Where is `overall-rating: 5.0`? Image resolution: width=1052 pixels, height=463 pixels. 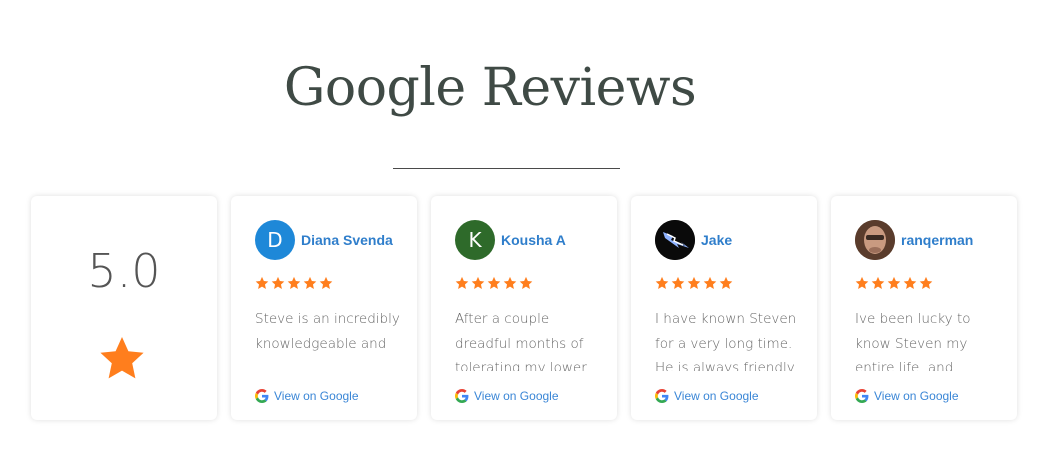 overall-rating: 5.0 is located at coordinates (124, 271).